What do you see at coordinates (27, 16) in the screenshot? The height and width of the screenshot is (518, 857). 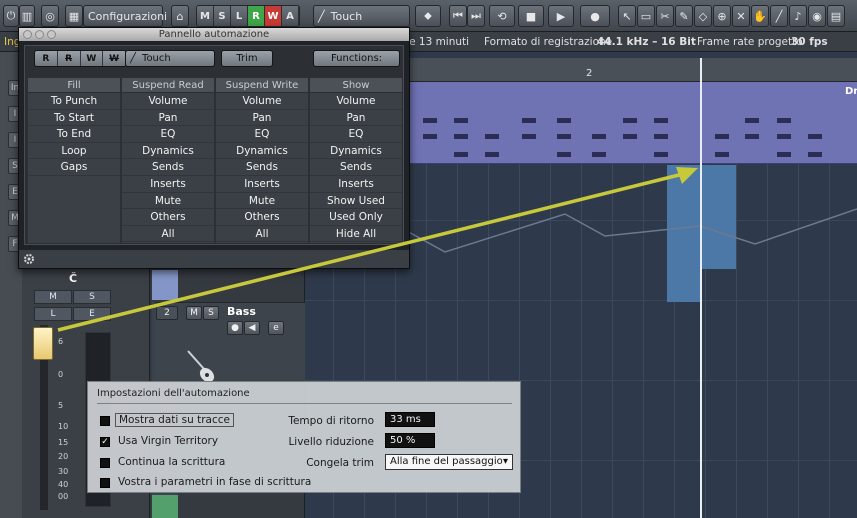 I see `layout-icon: ▥` at bounding box center [27, 16].